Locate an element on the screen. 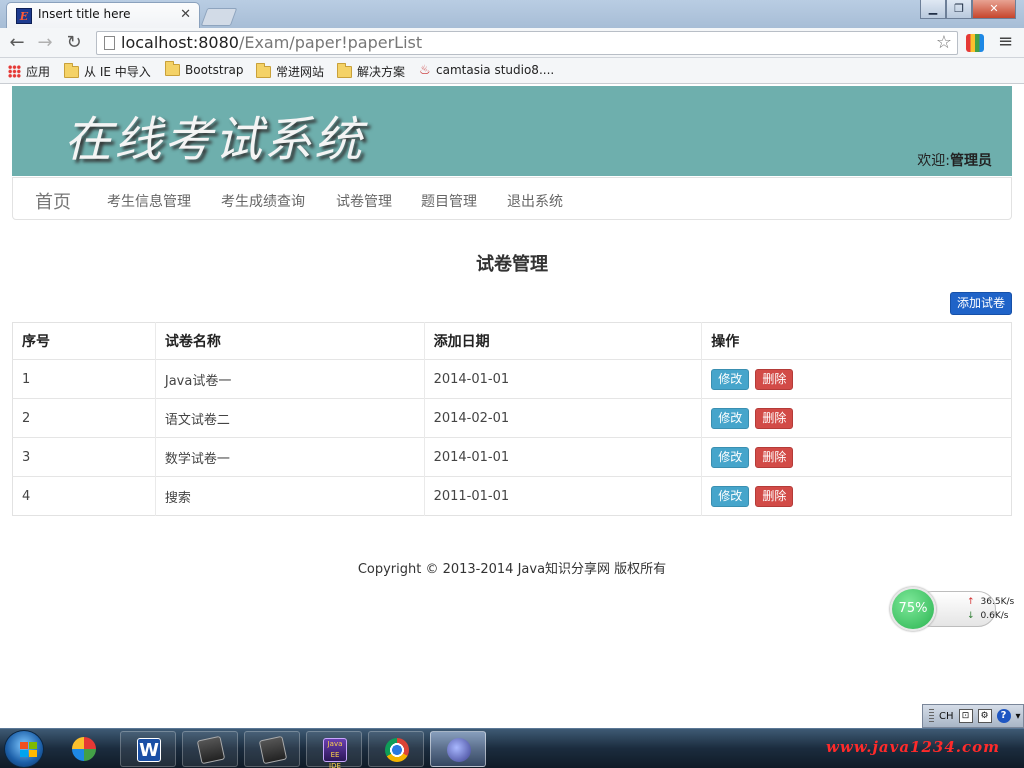  grip-icon is located at coordinates (931, 716).